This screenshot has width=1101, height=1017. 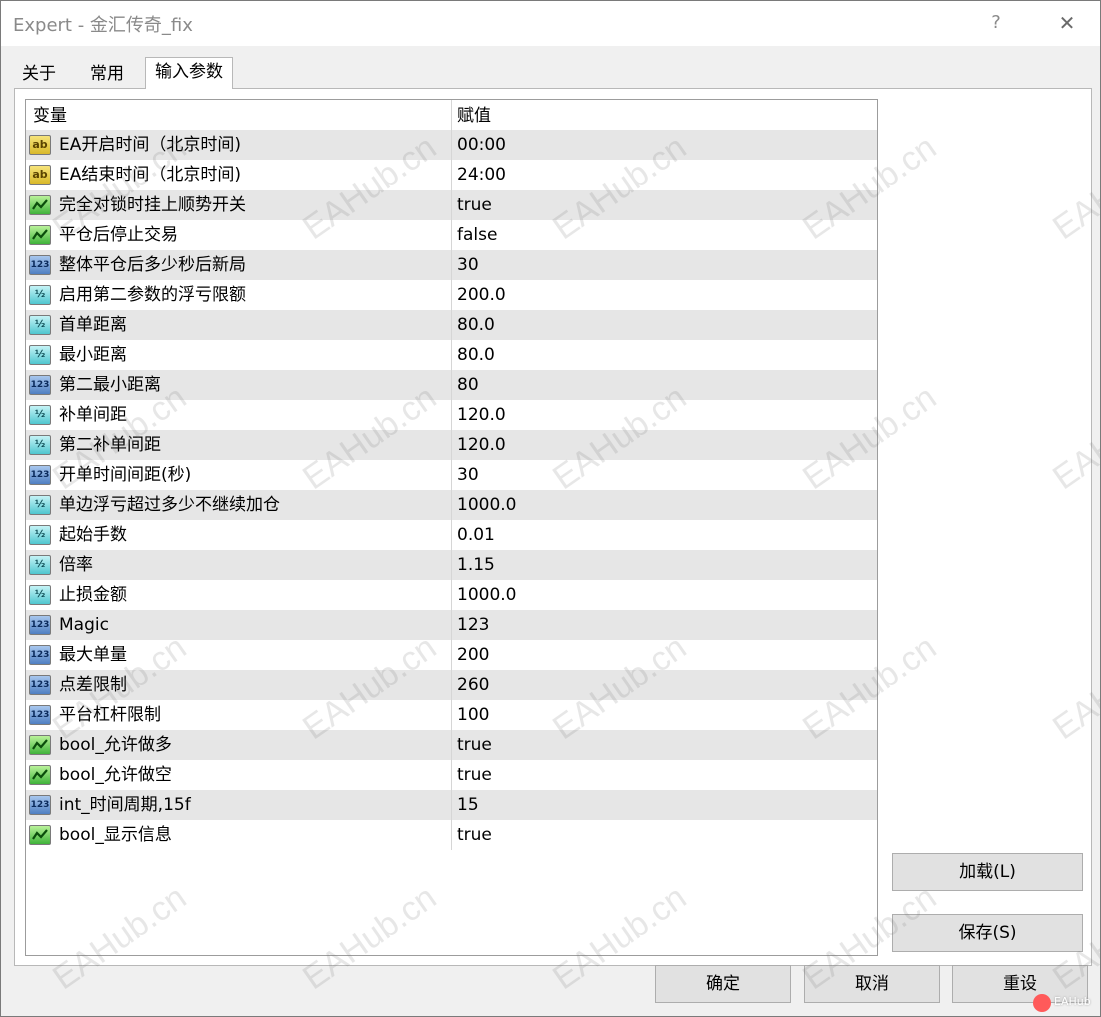 I want to click on parameter-name: Magic, so click(x=84, y=625).